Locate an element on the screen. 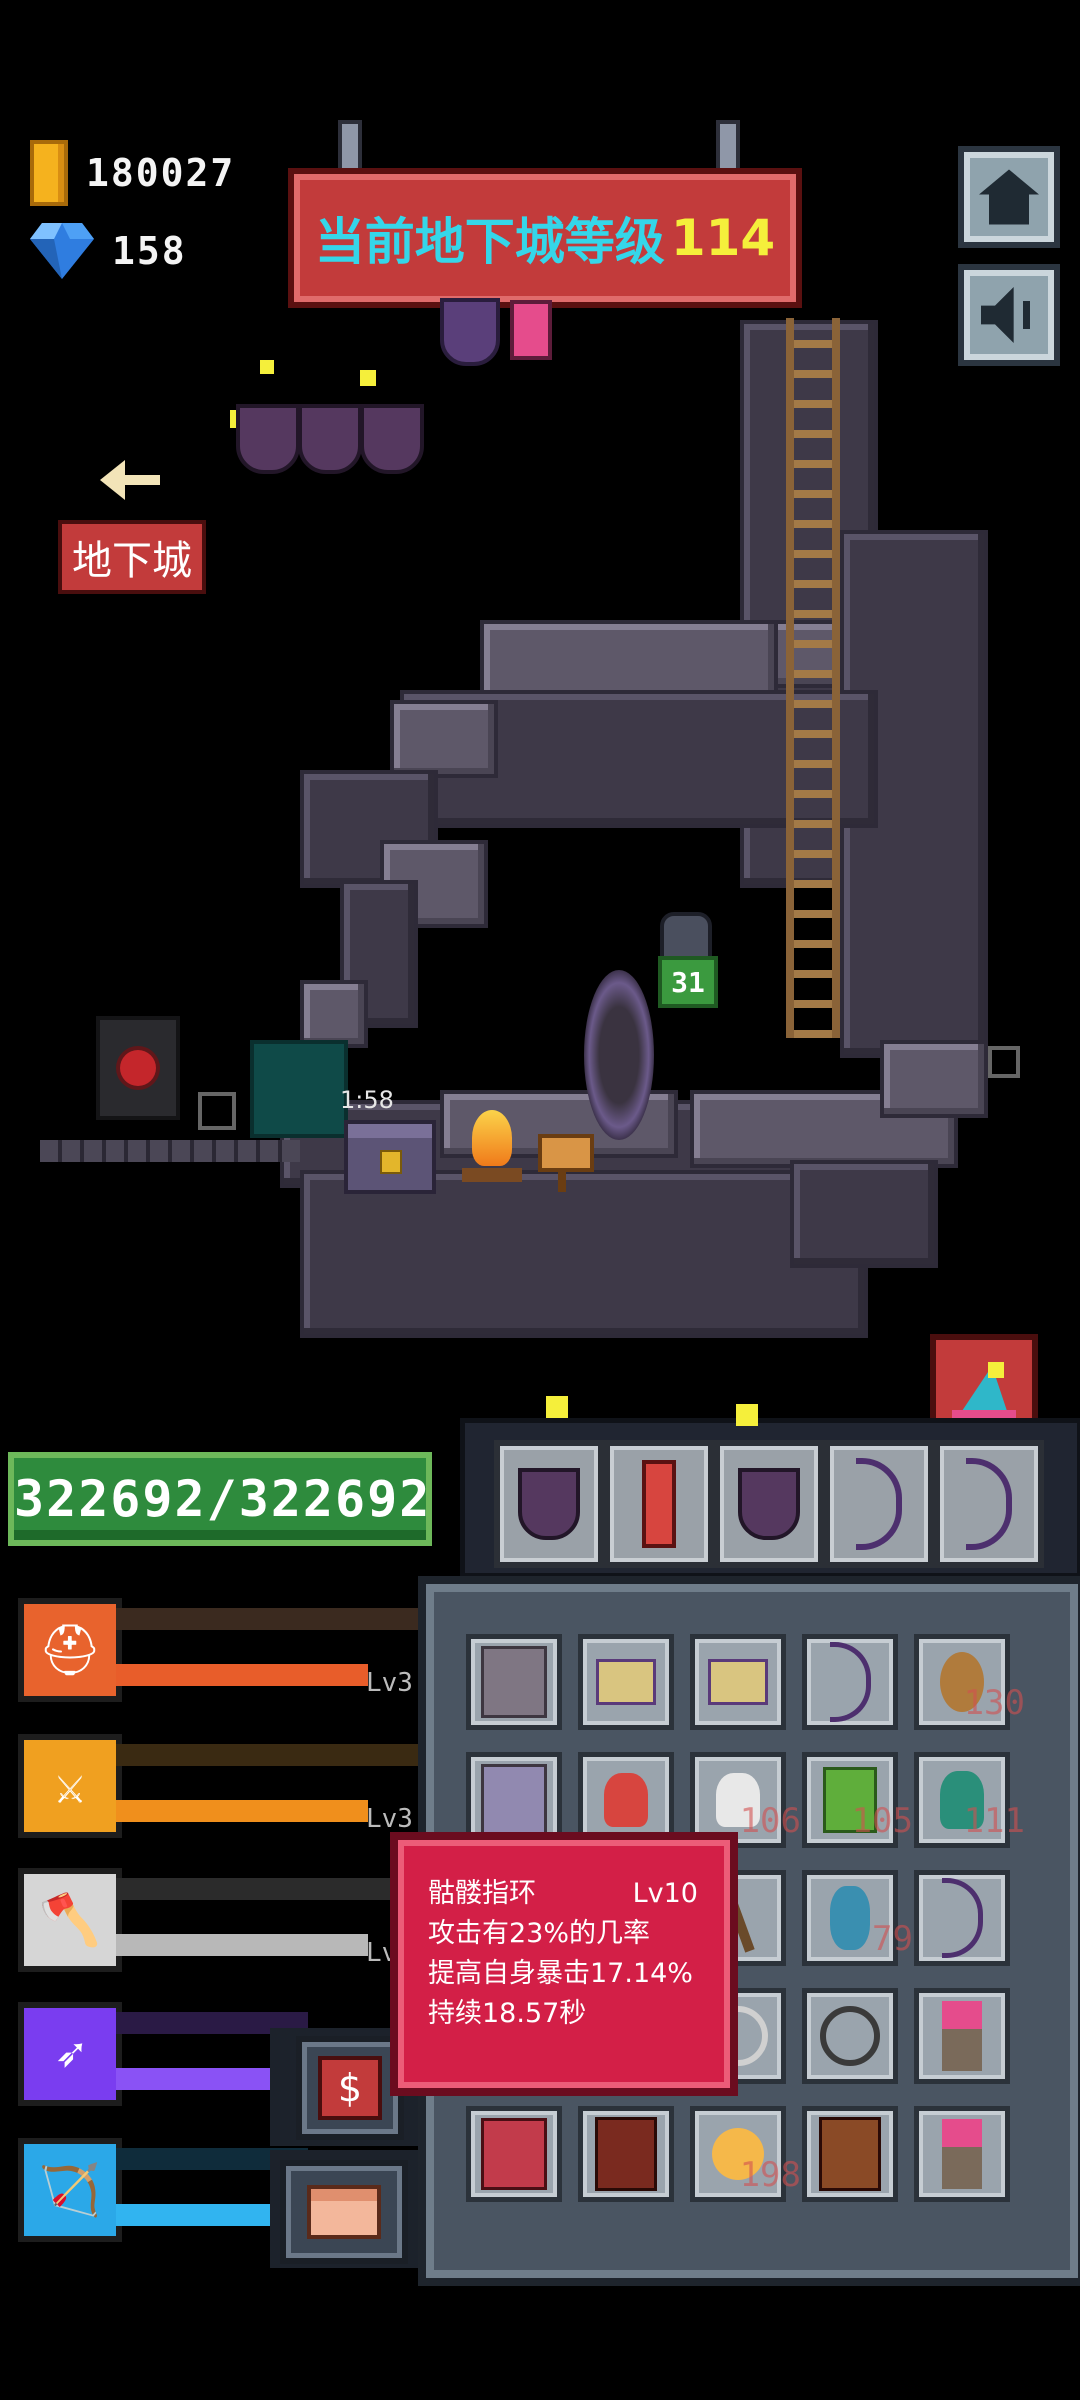 Image resolution: width=1080 pixels, height=2400 pixels. red-bow-map-icon is located at coordinates (514, 2154).